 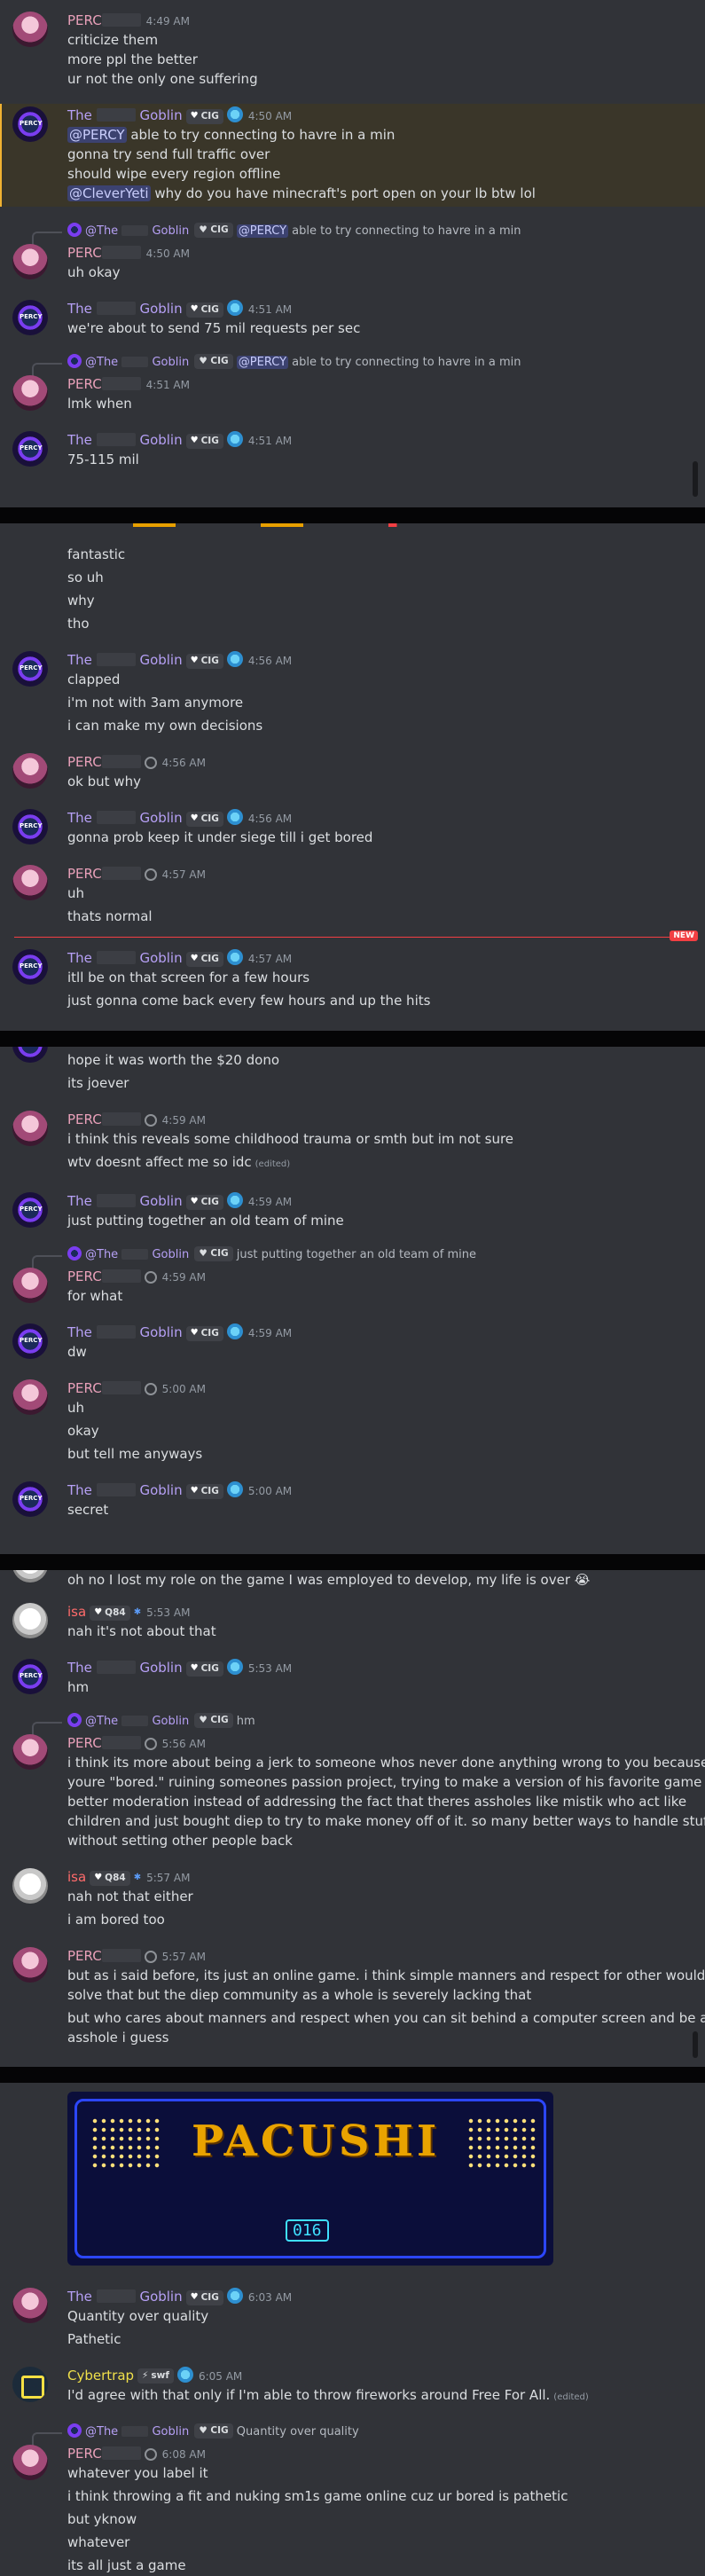 I want to click on message-group: The Goblin♥CIG 4:59 AM dw, so click(x=352, y=1341).